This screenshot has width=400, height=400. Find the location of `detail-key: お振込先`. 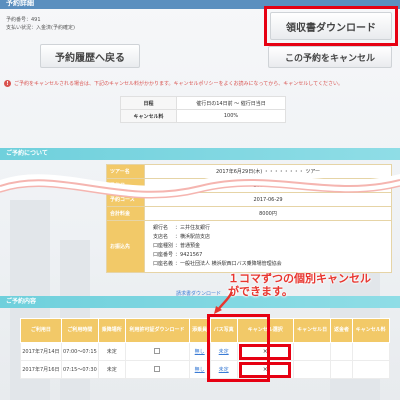

detail-key: お振込先 is located at coordinates (125, 246).